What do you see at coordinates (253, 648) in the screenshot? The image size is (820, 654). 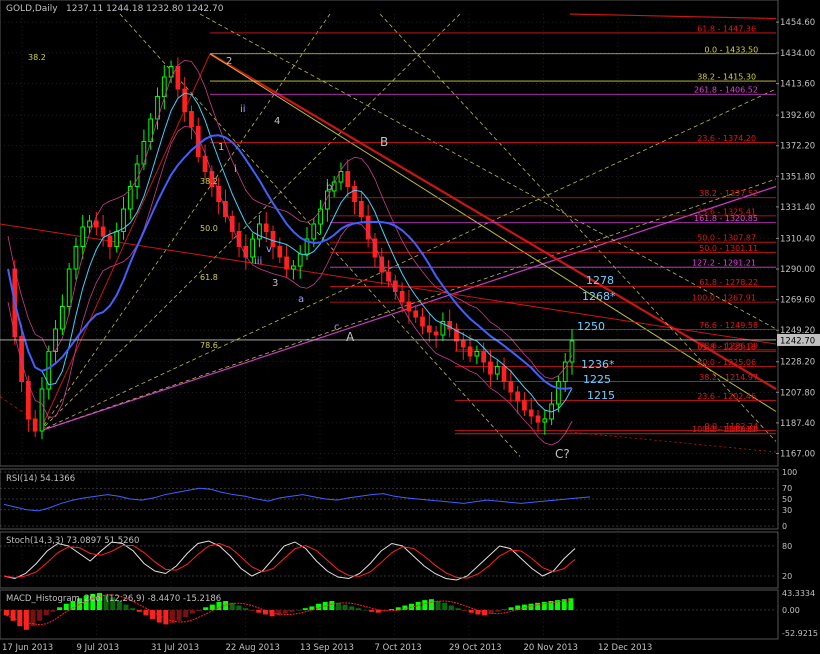 I see `time-tick-label: 22 Aug 2013` at bounding box center [253, 648].